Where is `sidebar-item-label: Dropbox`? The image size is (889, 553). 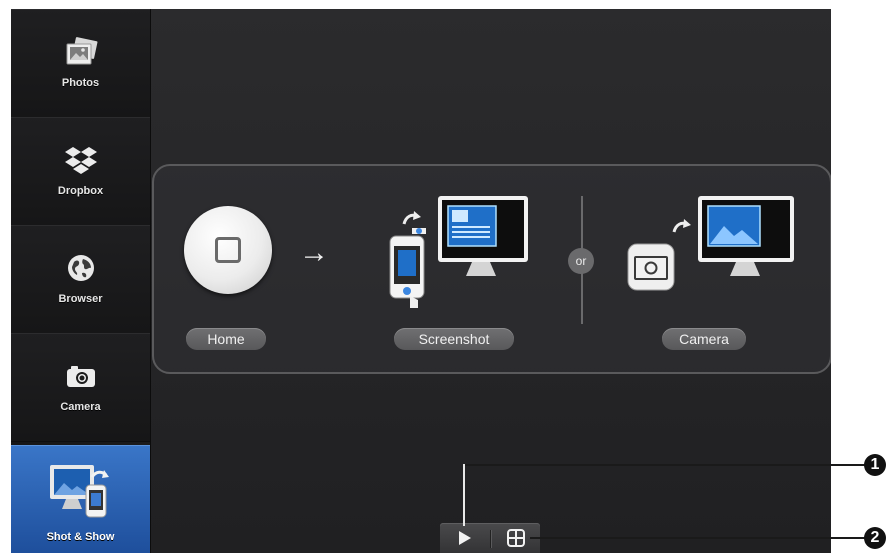
sidebar-item-label: Dropbox is located at coordinates (80, 191).